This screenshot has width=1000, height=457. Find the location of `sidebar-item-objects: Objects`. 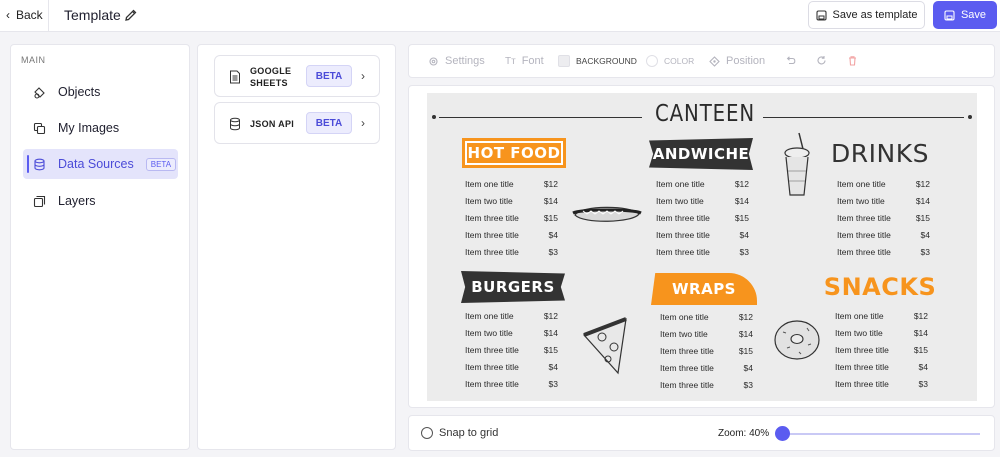

sidebar-item-objects: Objects is located at coordinates (100, 92).